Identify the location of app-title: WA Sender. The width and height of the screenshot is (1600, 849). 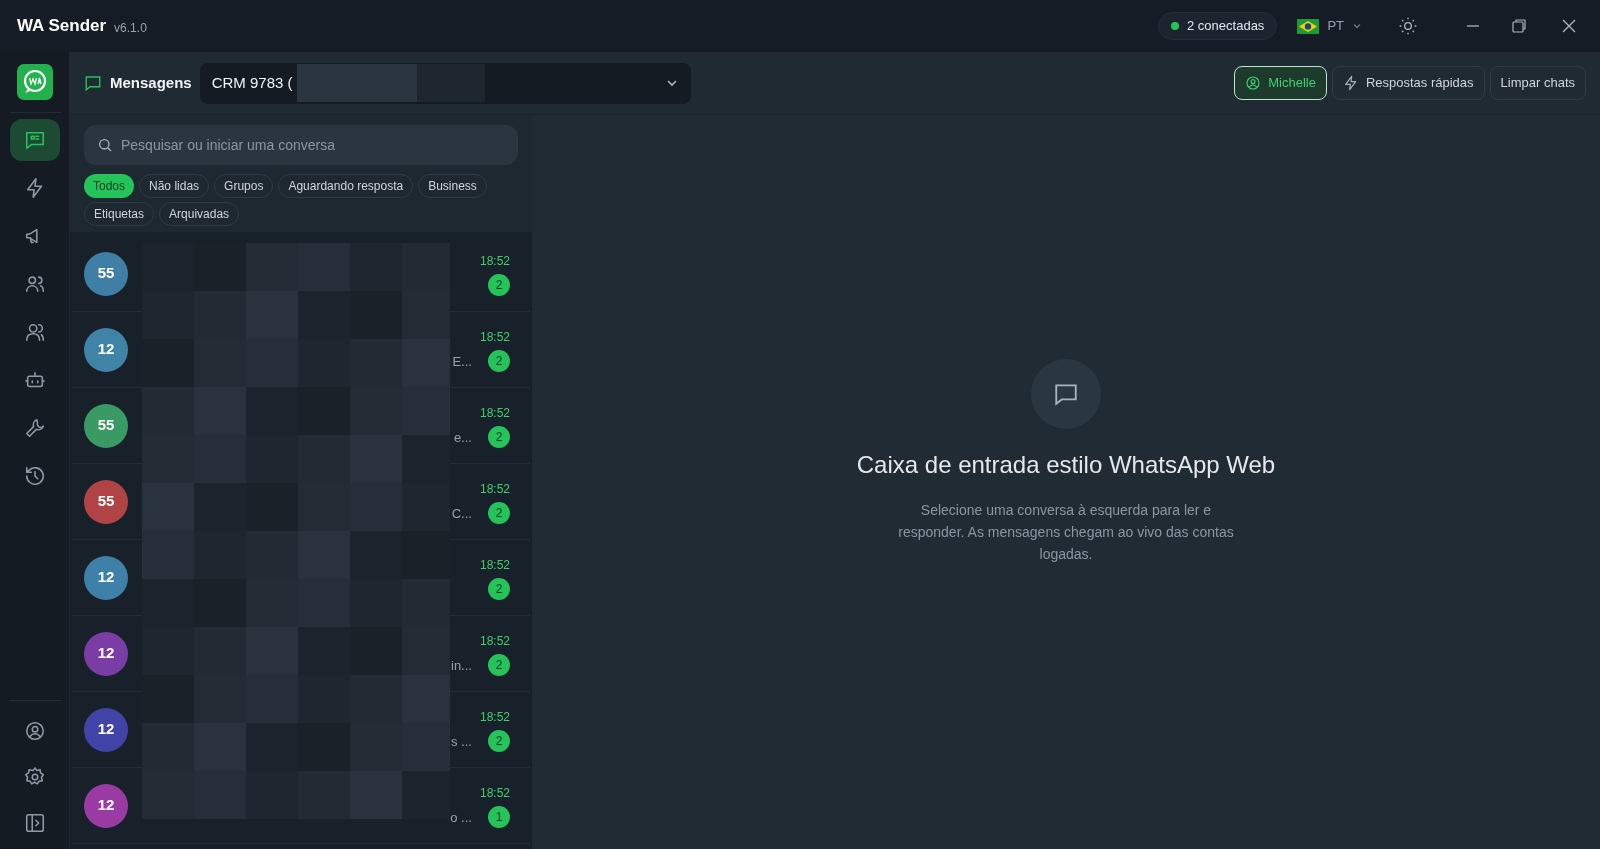
(62, 26).